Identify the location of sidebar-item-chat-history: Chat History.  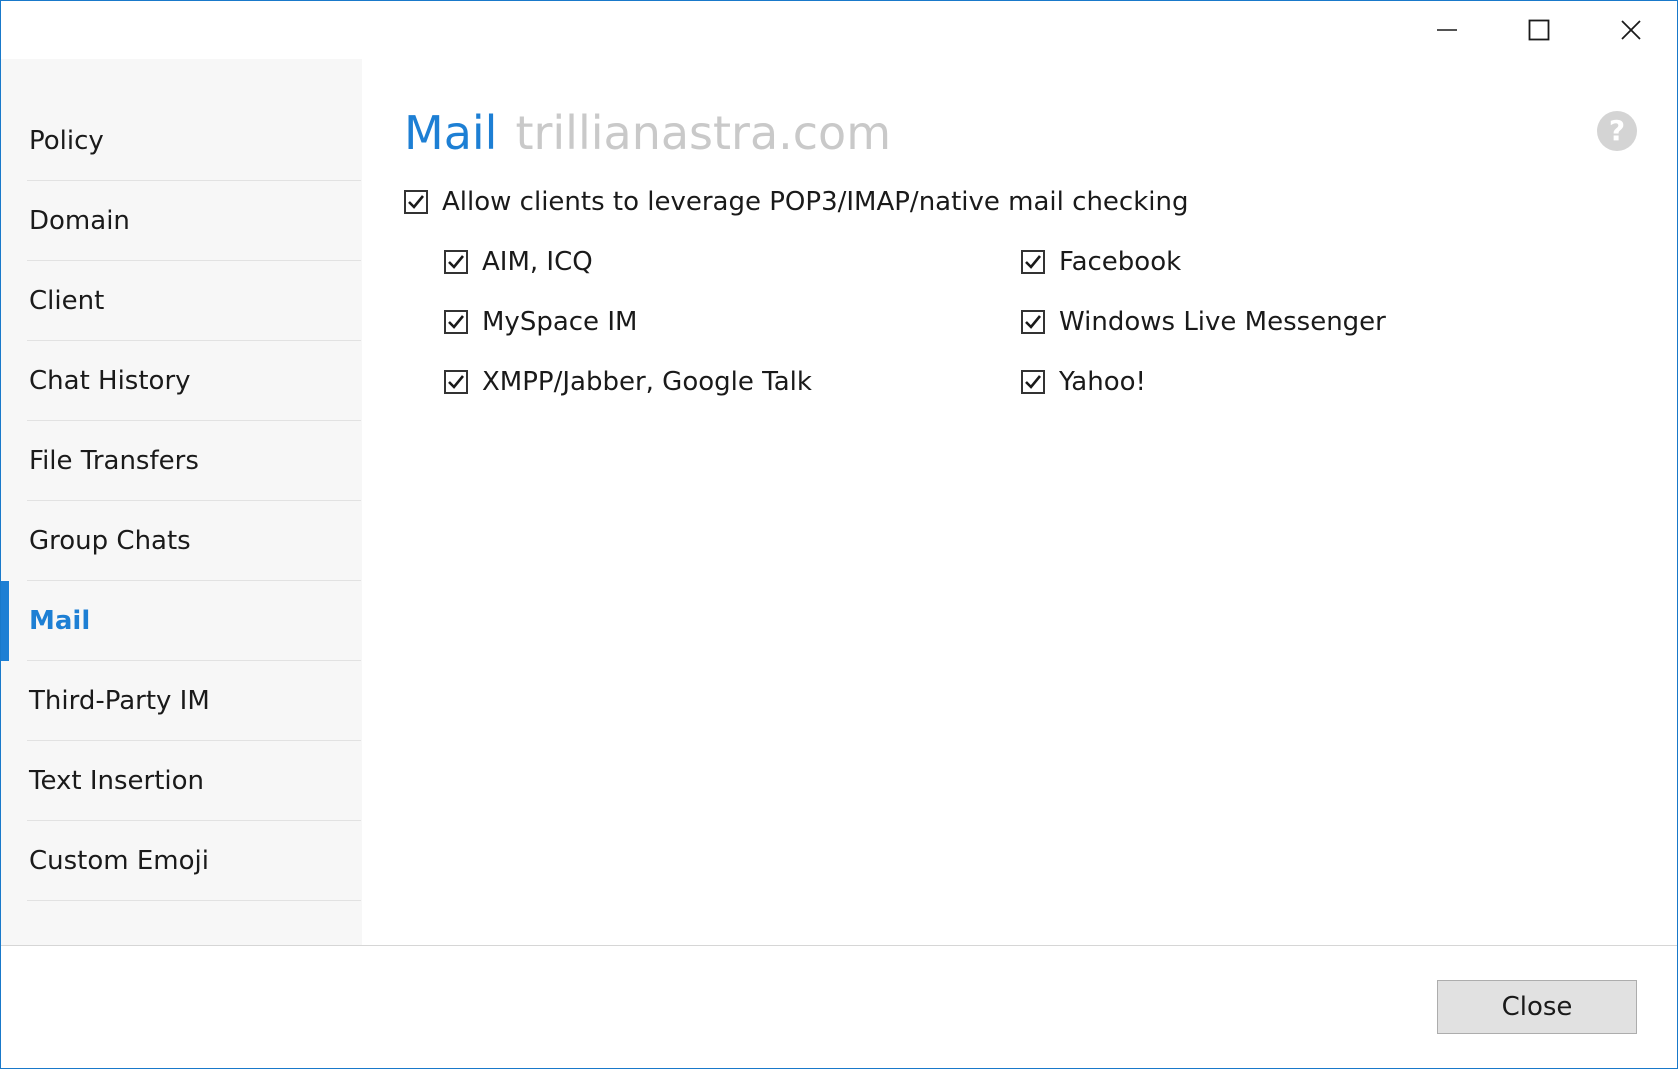
(194, 381).